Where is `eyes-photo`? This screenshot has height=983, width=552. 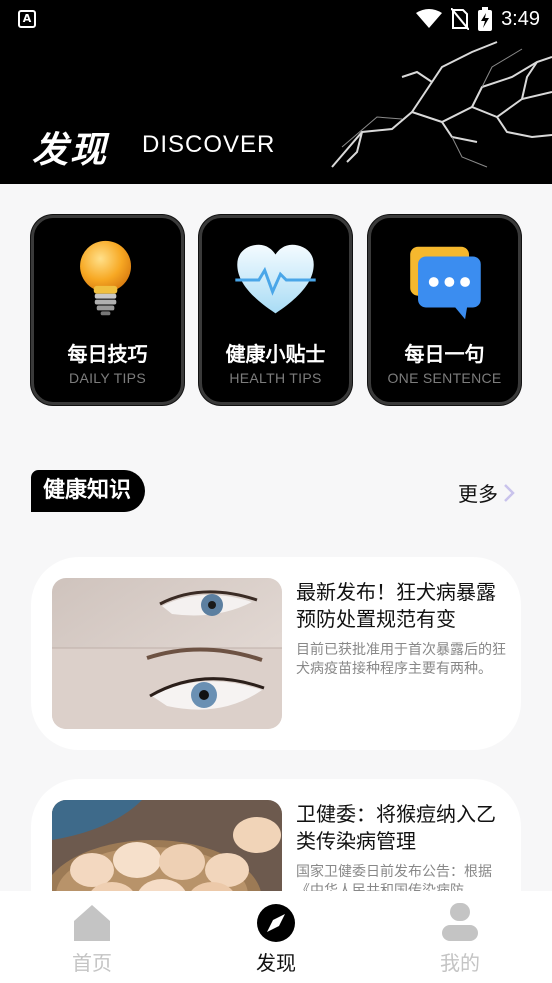
eyes-photo is located at coordinates (167, 653).